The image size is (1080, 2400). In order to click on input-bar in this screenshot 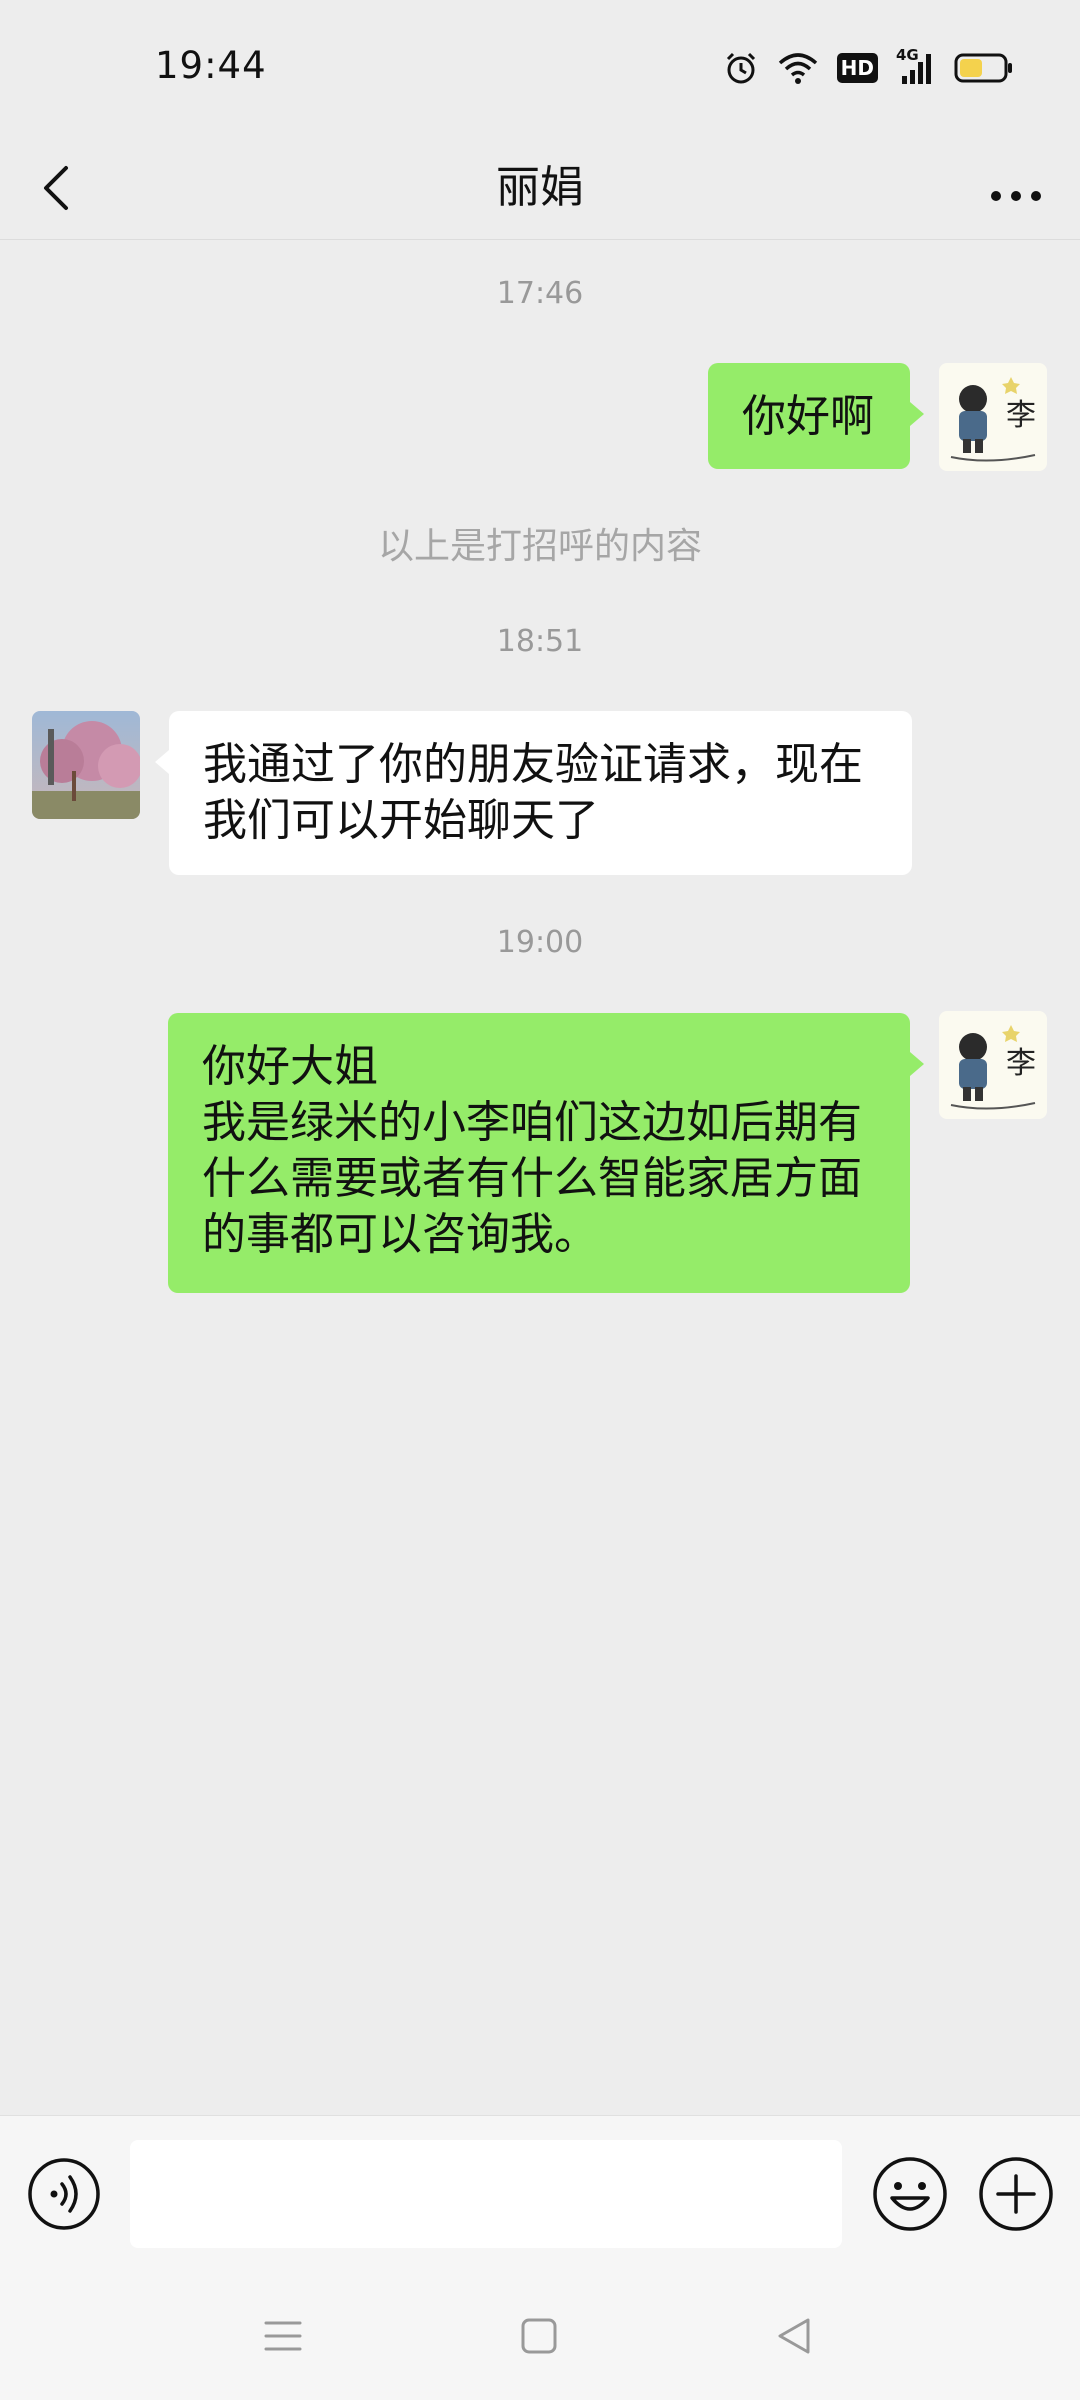, I will do `click(540, 2193)`.